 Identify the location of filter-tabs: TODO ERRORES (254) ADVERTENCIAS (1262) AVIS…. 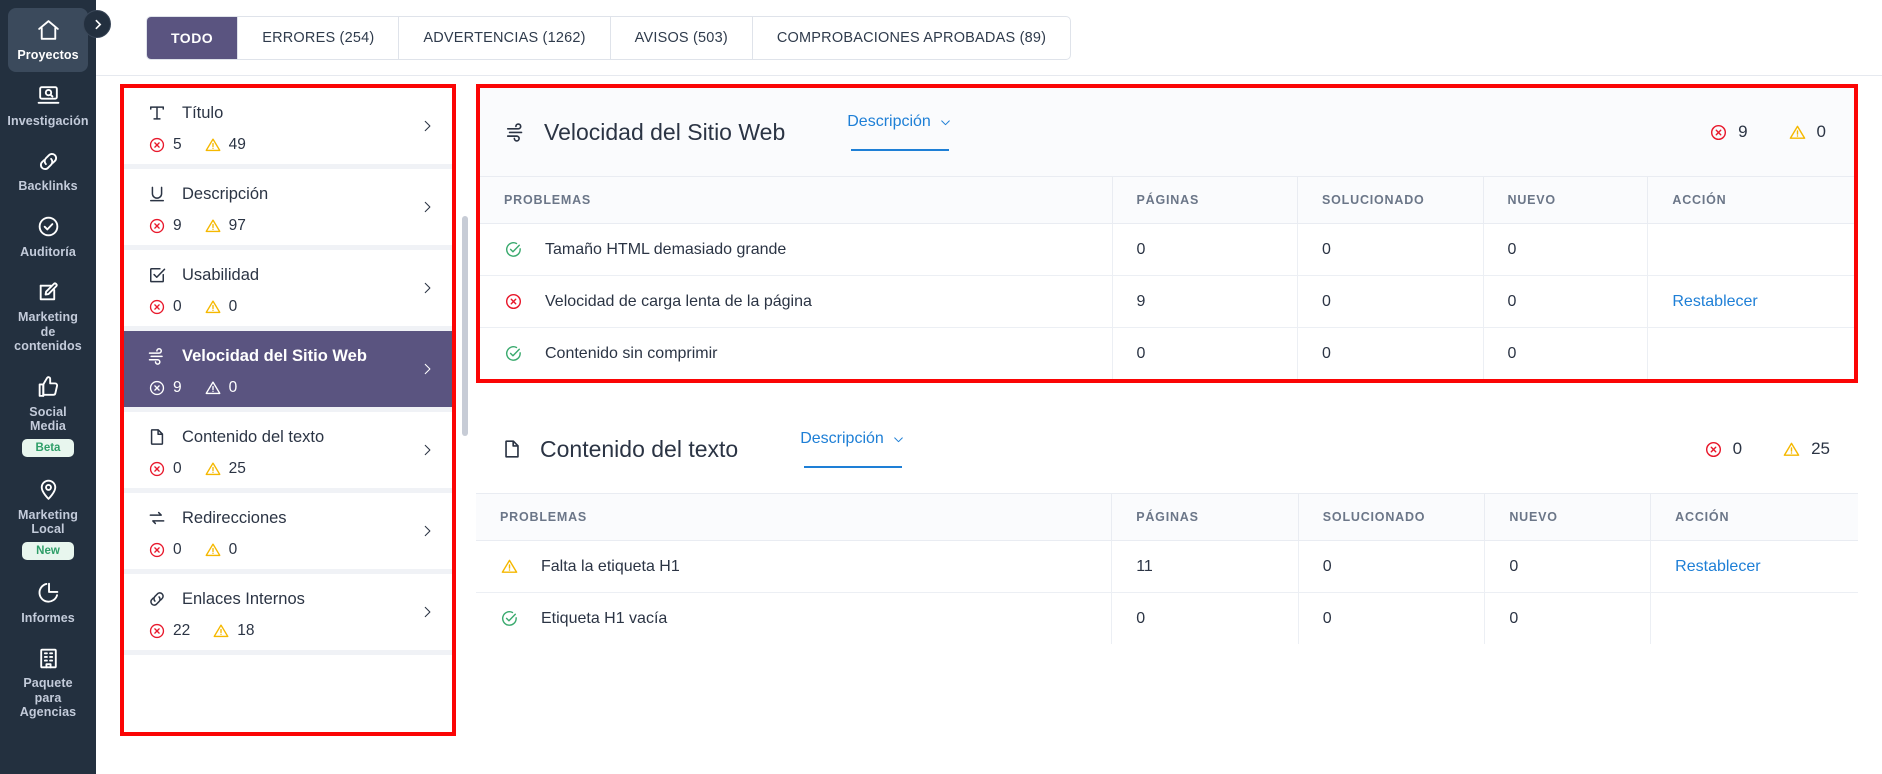
(609, 37).